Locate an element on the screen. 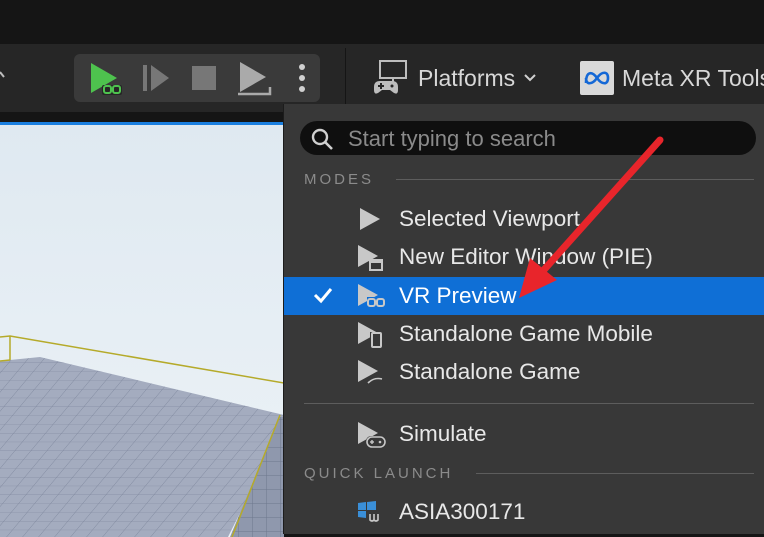  kebab-menu-icon is located at coordinates (302, 78).